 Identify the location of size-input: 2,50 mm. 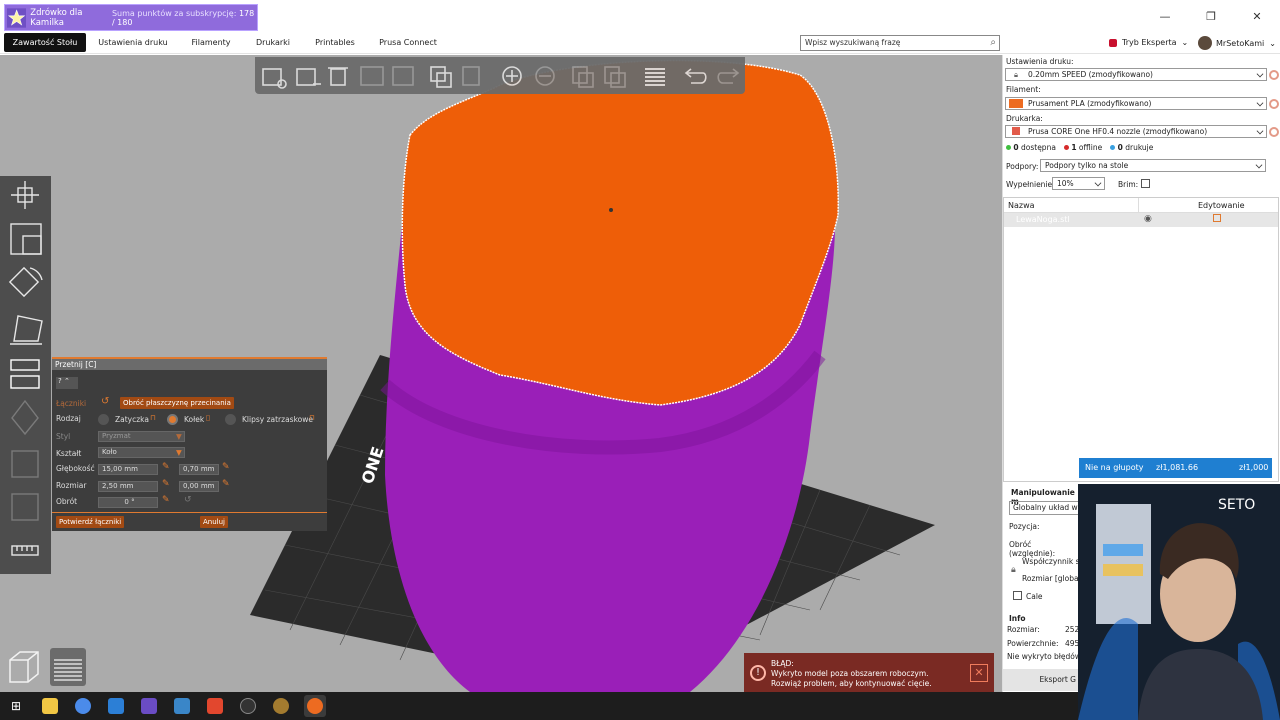
(128, 486).